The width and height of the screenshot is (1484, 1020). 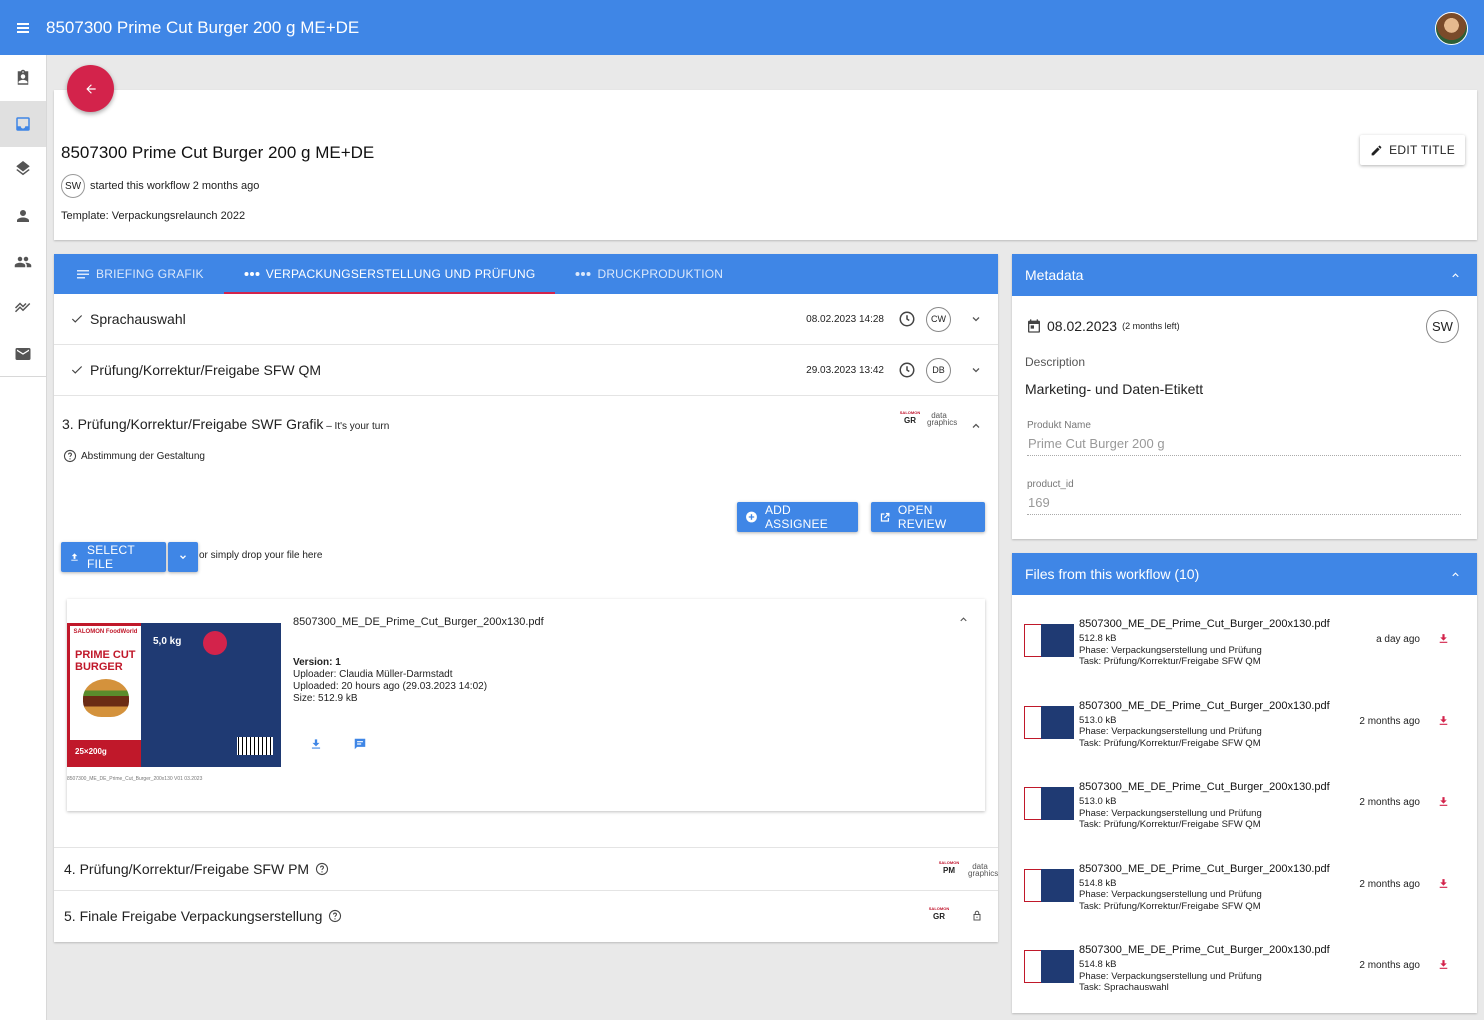 What do you see at coordinates (111, 557) in the screenshot?
I see `select-file-label: SELECT FILE` at bounding box center [111, 557].